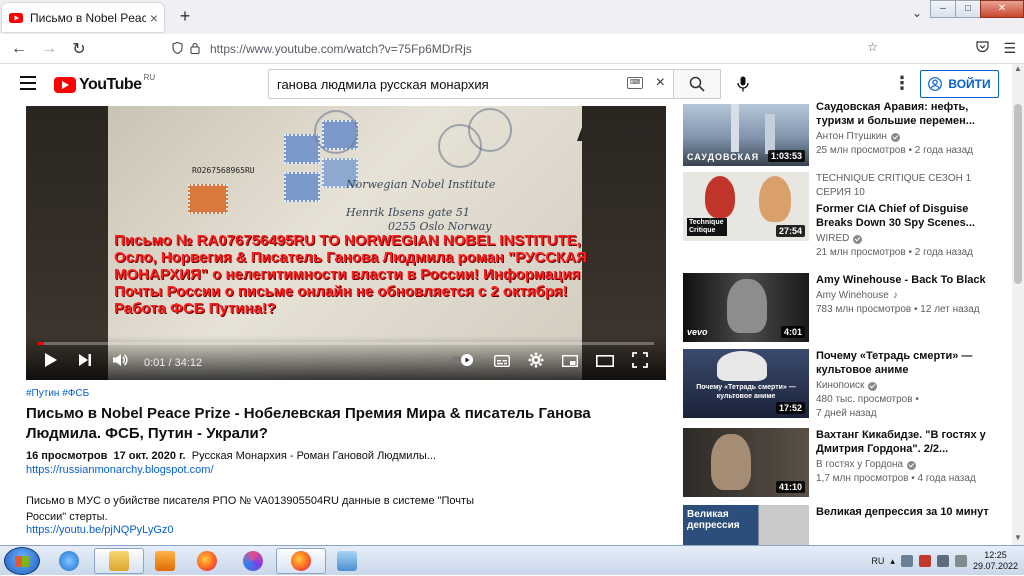 The height and width of the screenshot is (576, 1024). What do you see at coordinates (83, 17) in the screenshot?
I see `browser-tab: Письмо в Nobel Peace Prize - Н ×` at bounding box center [83, 17].